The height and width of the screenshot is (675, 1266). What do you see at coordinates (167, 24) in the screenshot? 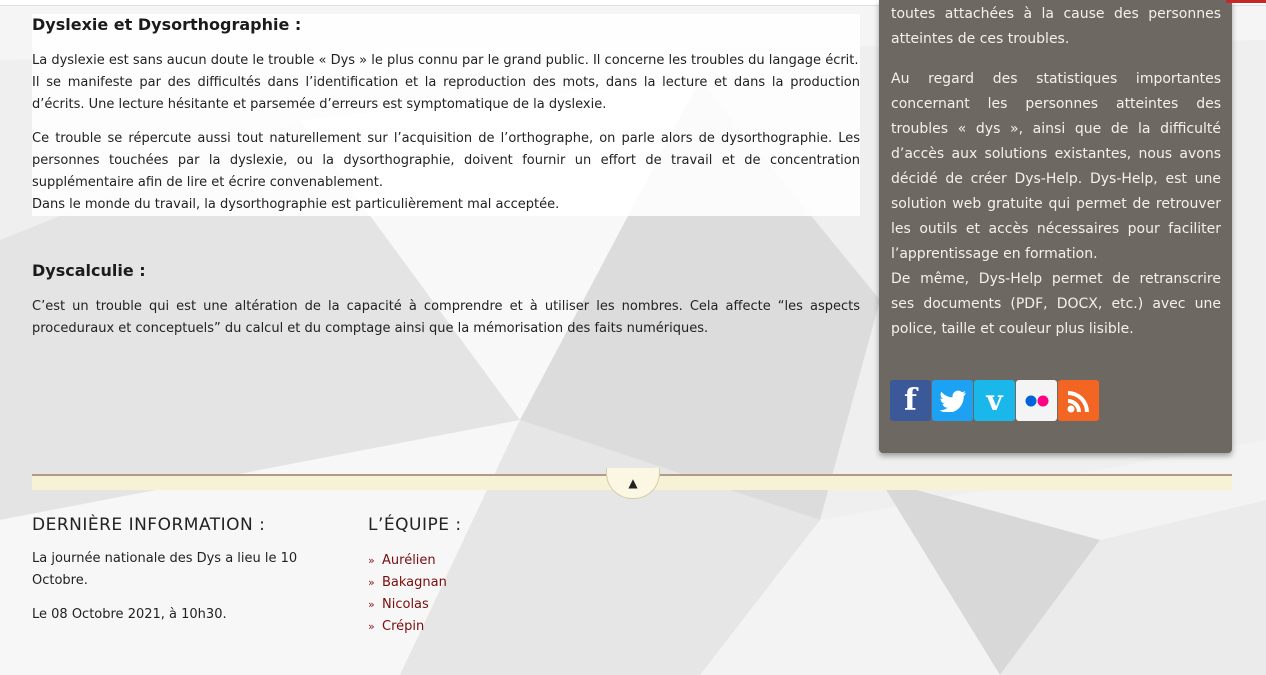
I see `dyslexie-title: Dyslexie et Dysorthographie :` at bounding box center [167, 24].